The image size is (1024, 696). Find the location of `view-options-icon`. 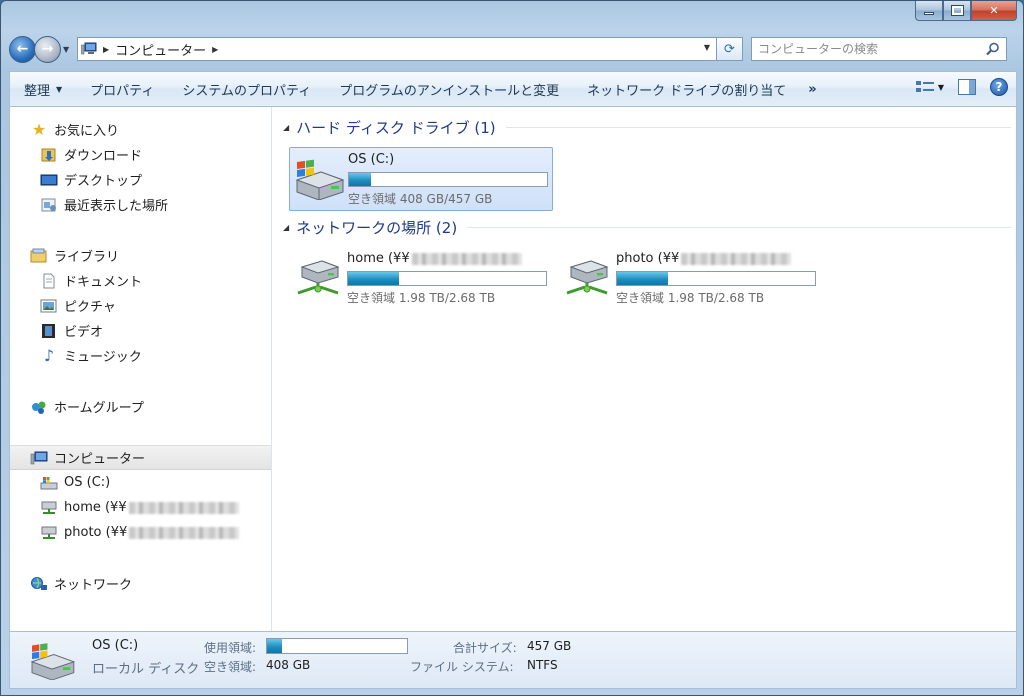

view-options-icon is located at coordinates (924, 86).